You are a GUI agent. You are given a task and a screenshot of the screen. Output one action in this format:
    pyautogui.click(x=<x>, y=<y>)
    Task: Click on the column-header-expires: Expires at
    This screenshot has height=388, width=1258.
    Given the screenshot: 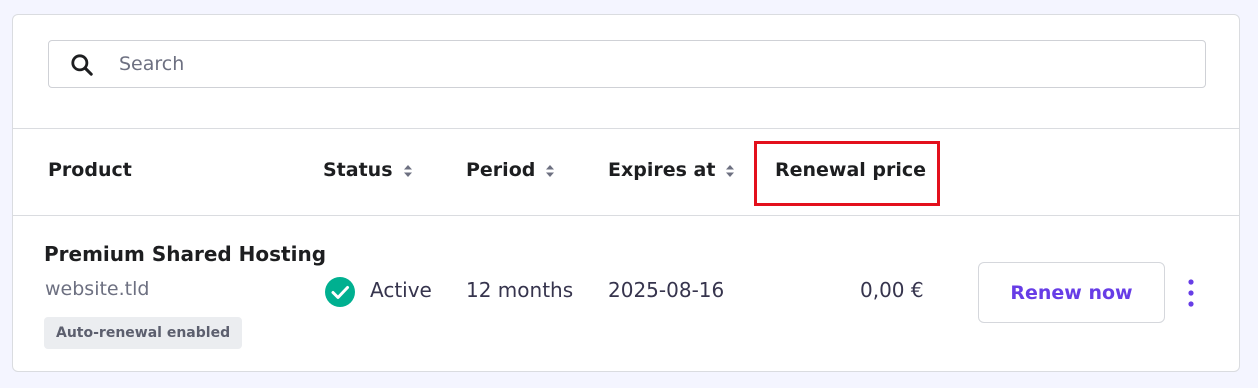 What is the action you would take?
    pyautogui.click(x=671, y=170)
    